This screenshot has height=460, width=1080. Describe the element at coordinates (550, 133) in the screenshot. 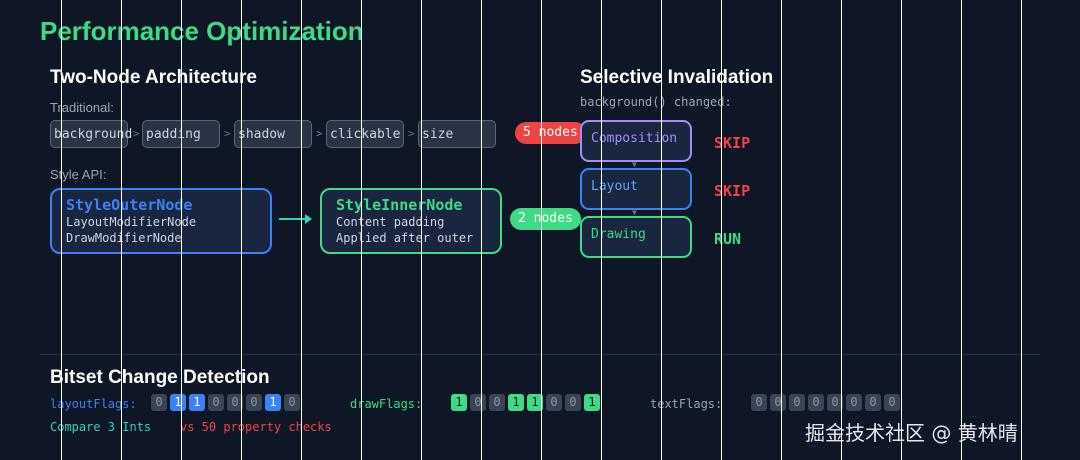

I see `badge-5-nodes: 5 nodes` at that location.